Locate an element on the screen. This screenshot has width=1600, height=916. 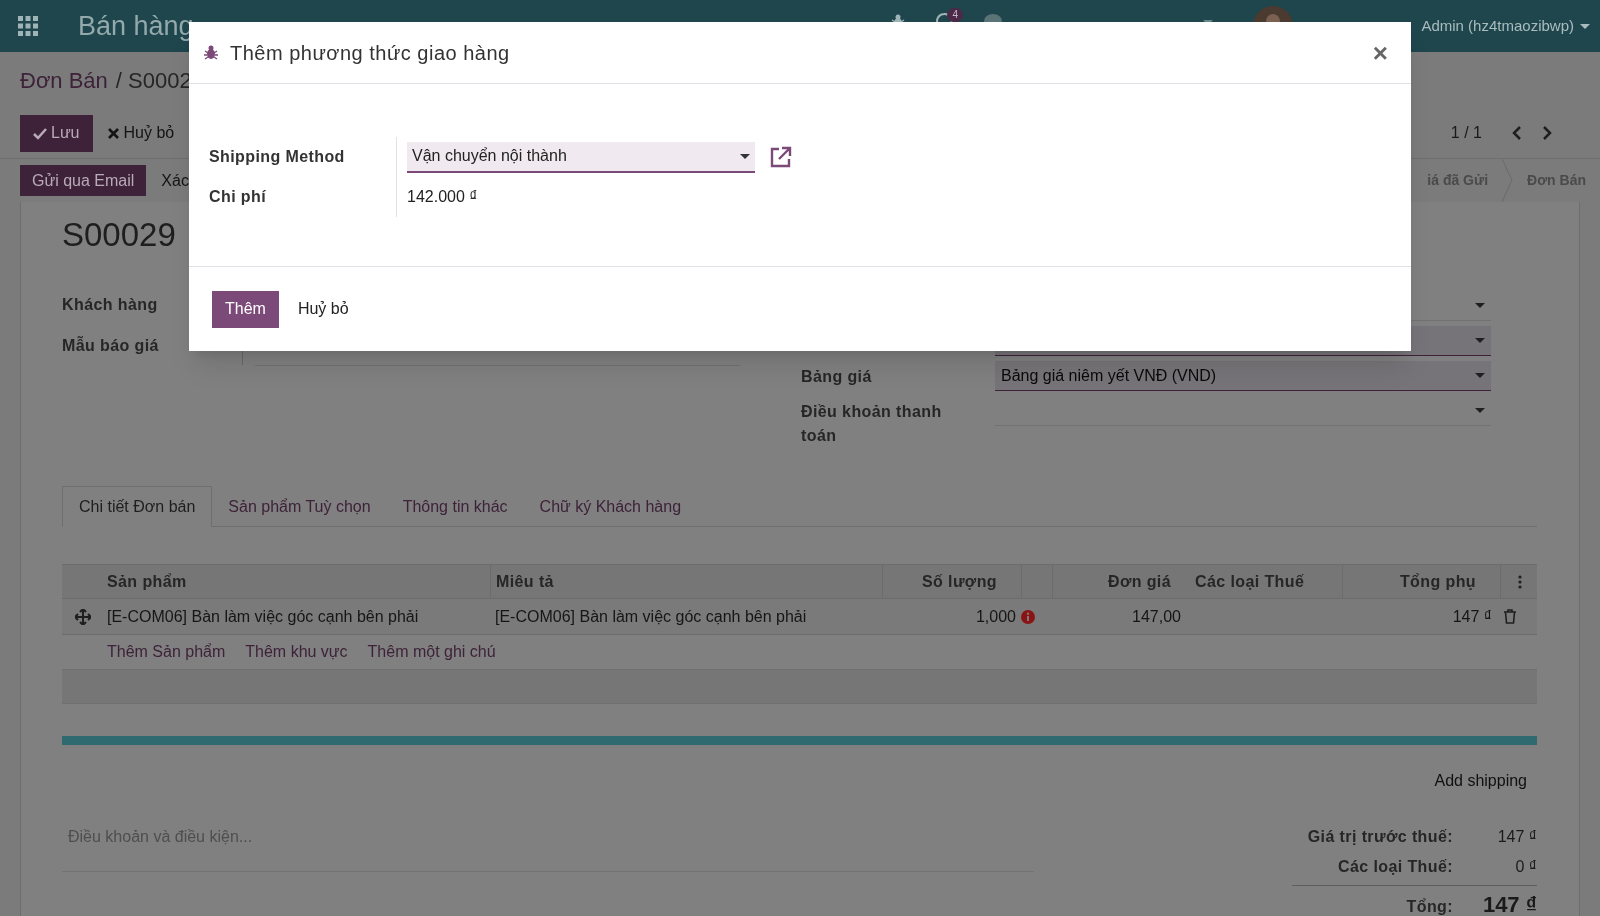
add-button: Thêm is located at coordinates (245, 309).